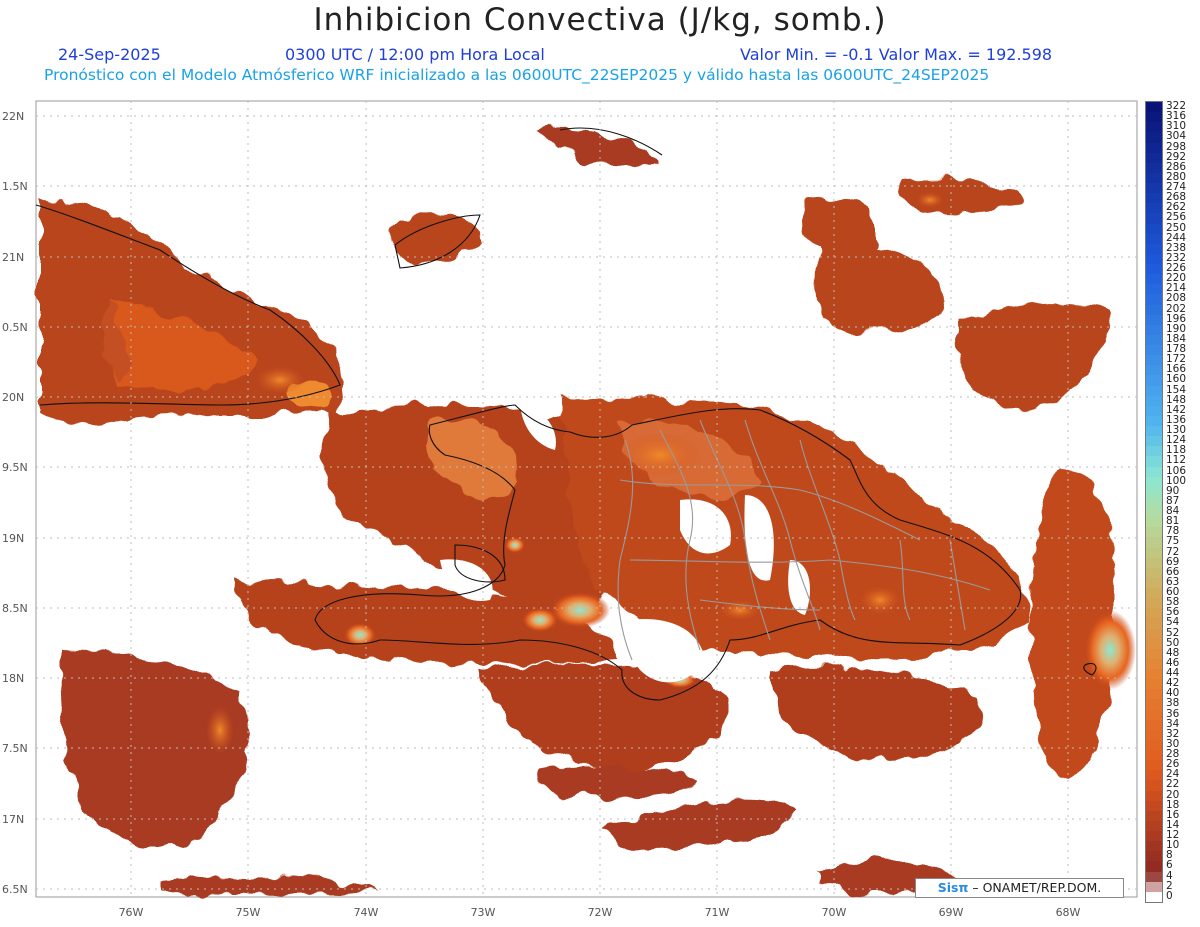 This screenshot has height=927, width=1200. Describe the element at coordinates (1169, 895) in the screenshot. I see `colorbar-label: 0` at that location.